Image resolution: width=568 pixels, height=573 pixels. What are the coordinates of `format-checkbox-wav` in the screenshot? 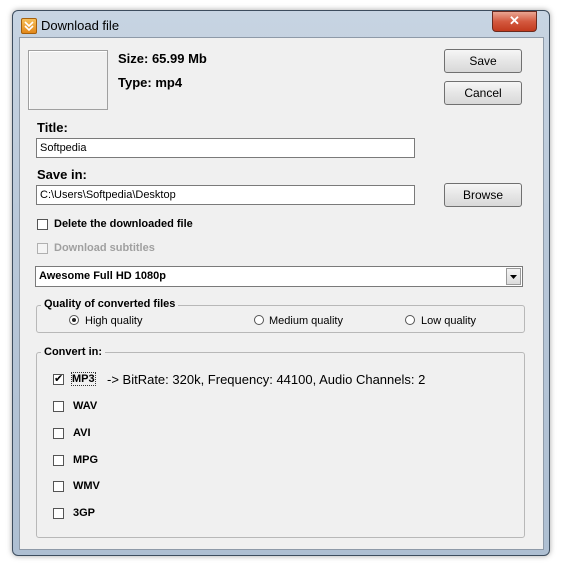 It's located at (58, 406).